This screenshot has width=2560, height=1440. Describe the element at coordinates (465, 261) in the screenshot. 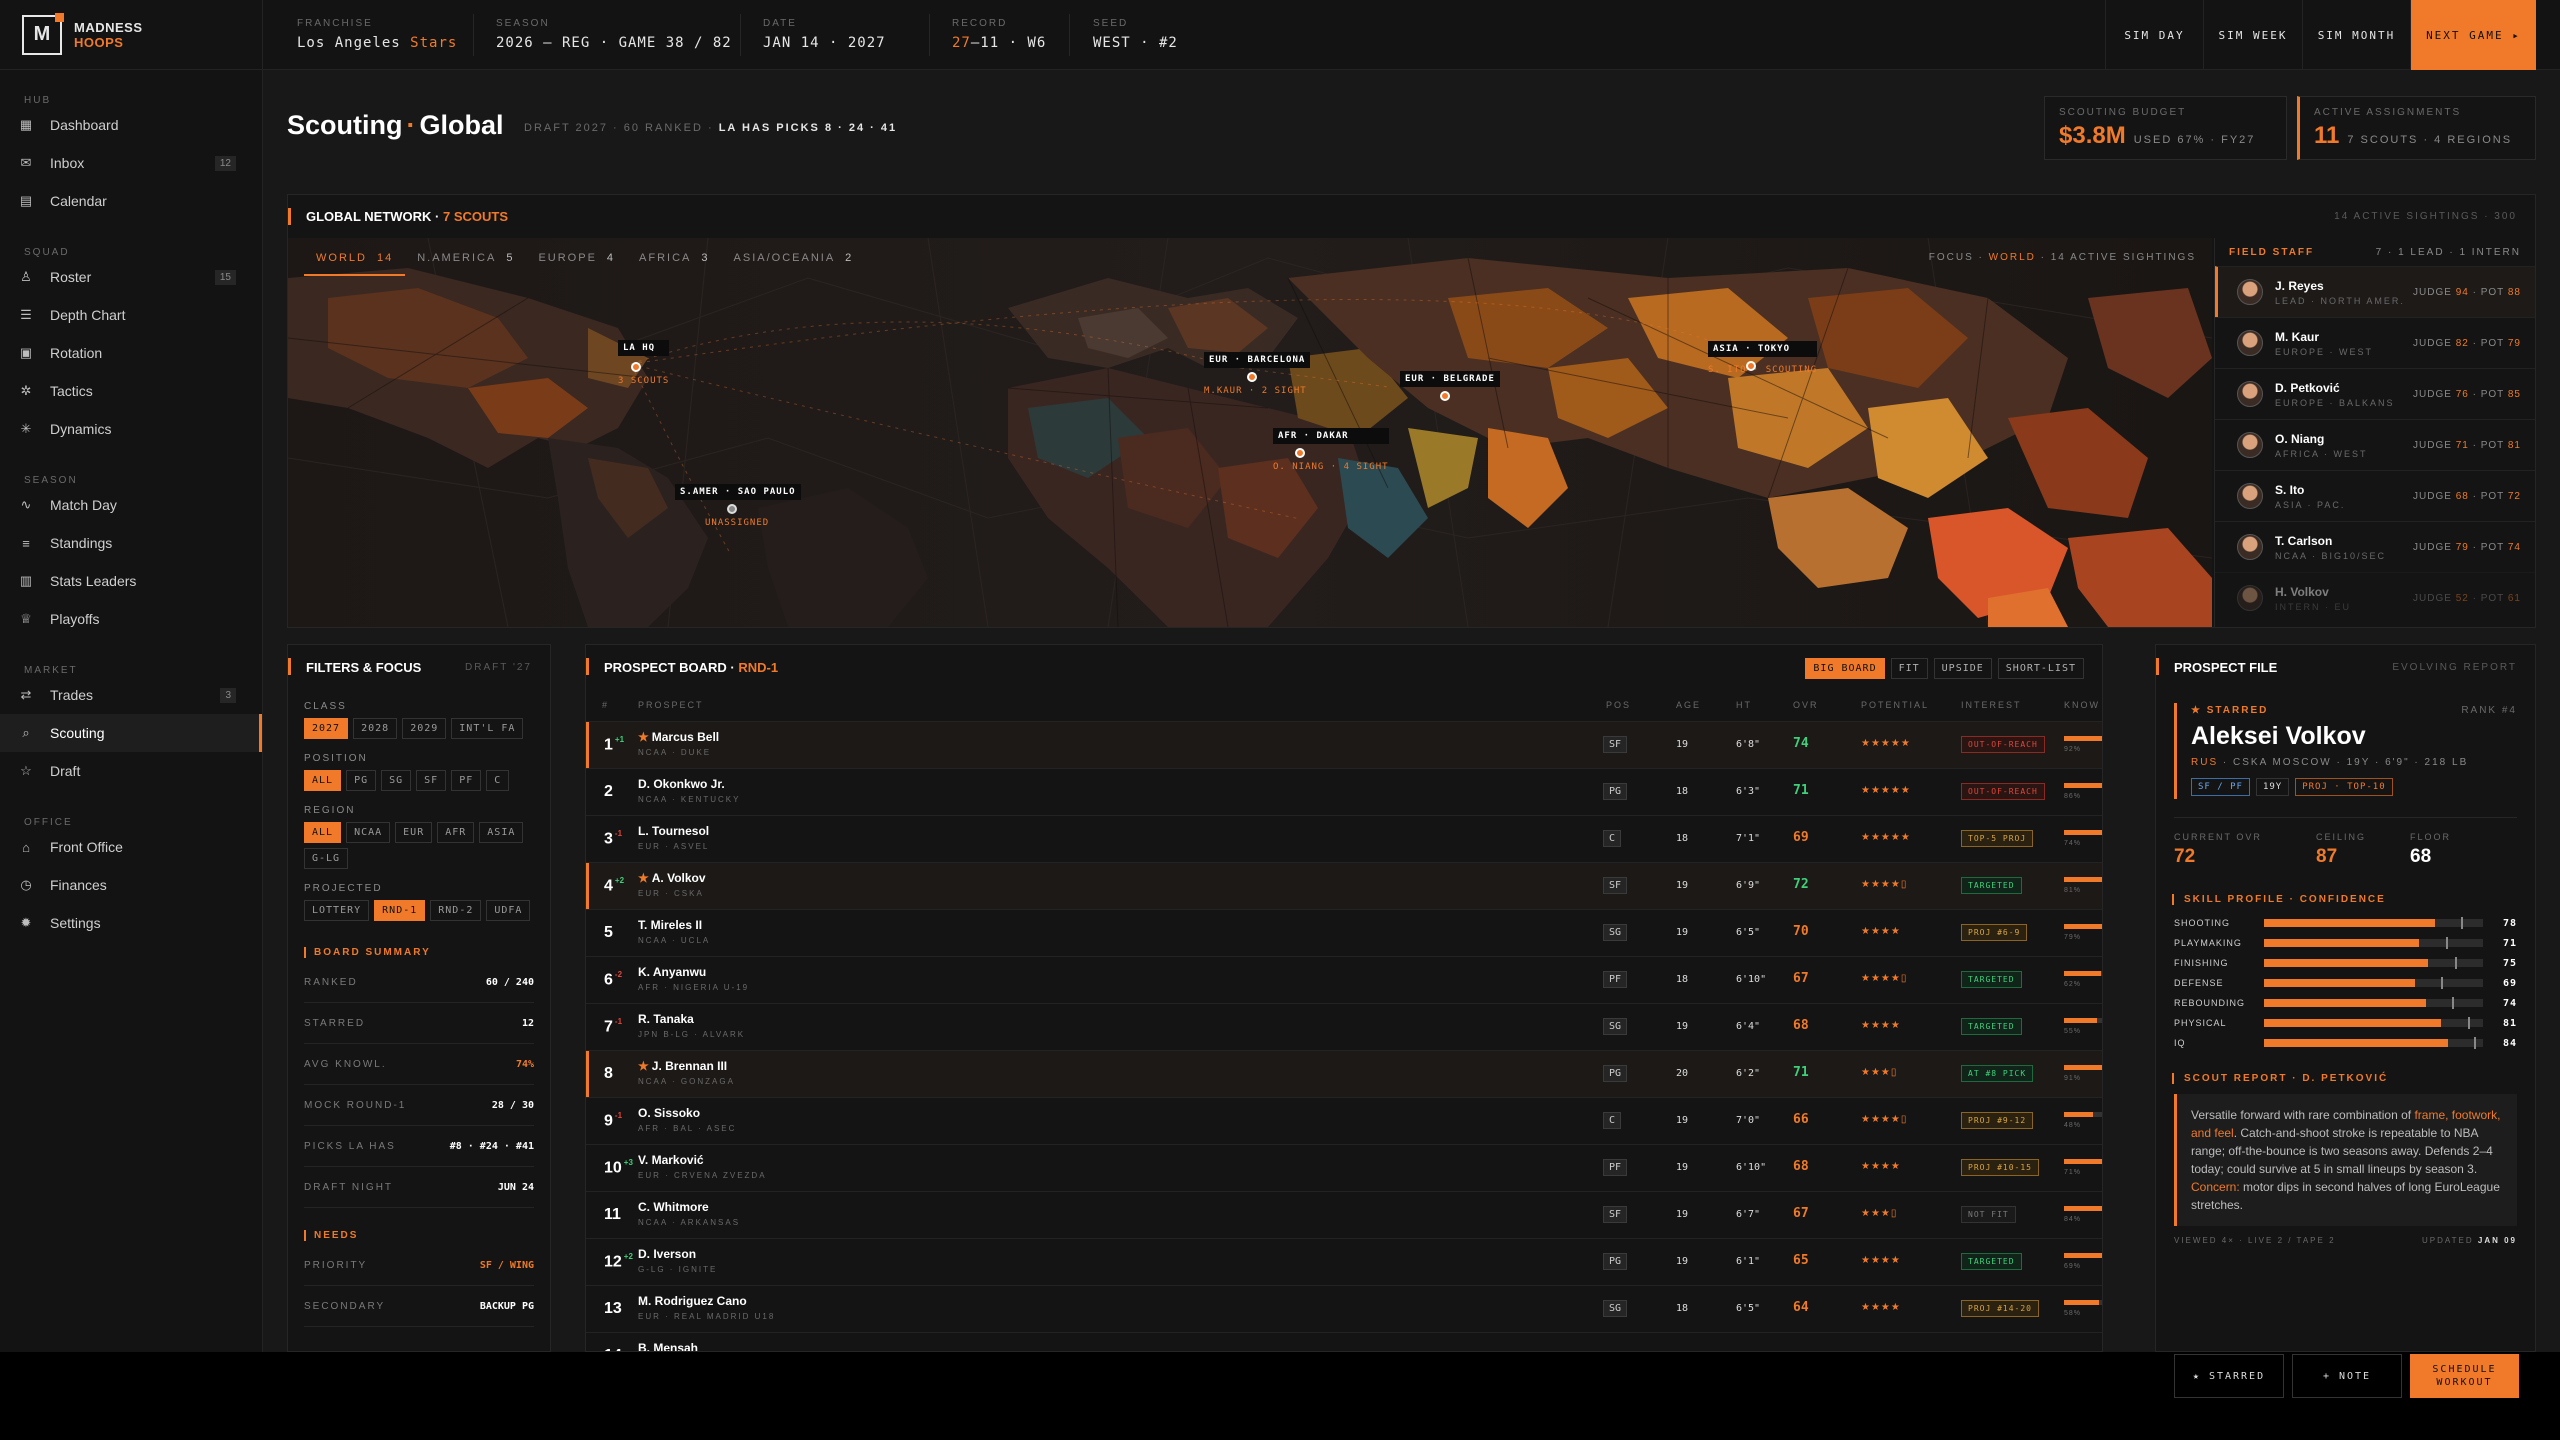

I see `region-tab-namerica: N.AMERICA 5` at that location.